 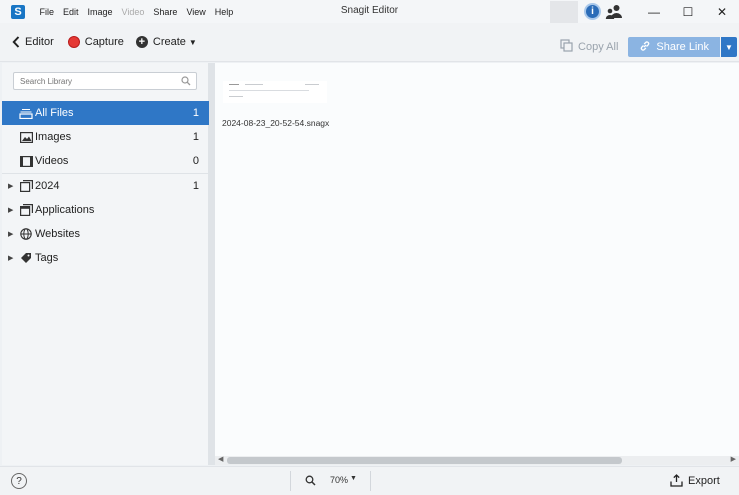 I want to click on menu-share: Share, so click(x=165, y=12).